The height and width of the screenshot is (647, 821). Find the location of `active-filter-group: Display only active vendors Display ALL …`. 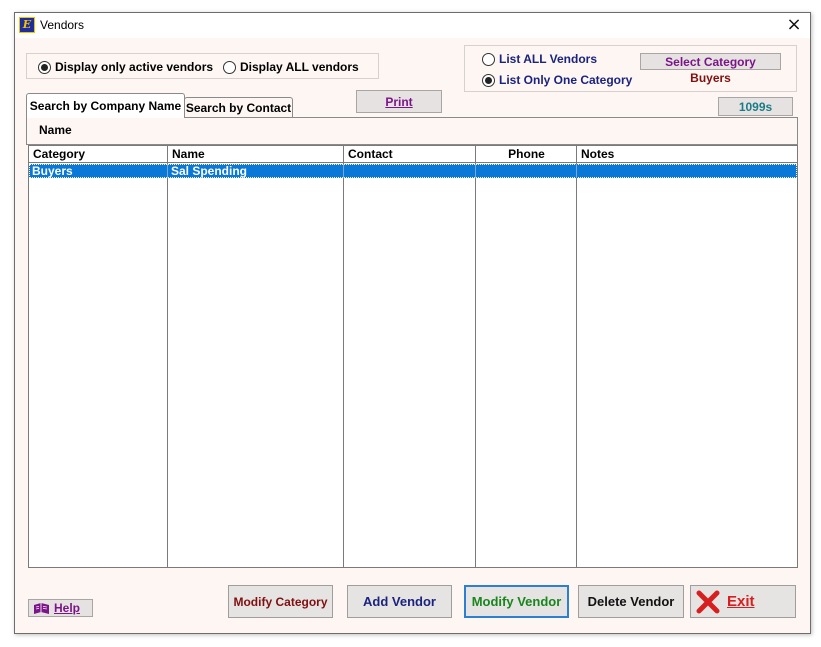

active-filter-group: Display only active vendors Display ALL … is located at coordinates (202, 66).